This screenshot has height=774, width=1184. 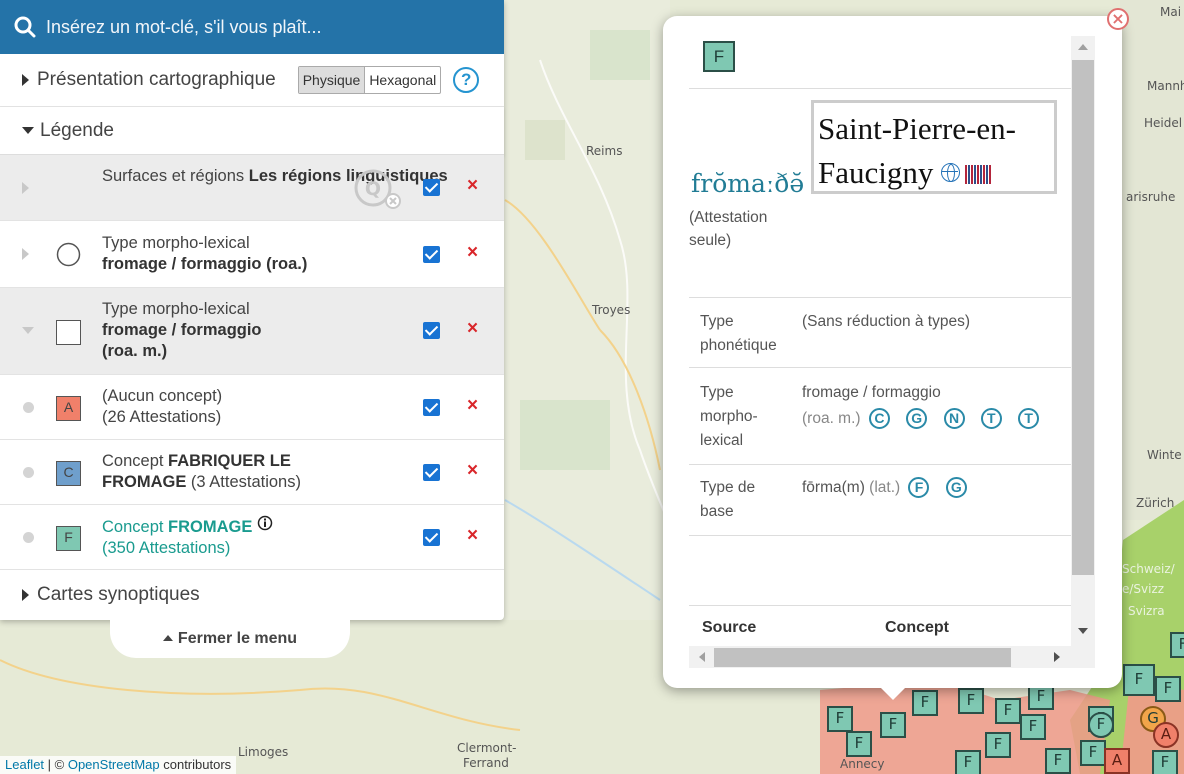 What do you see at coordinates (719, 56) in the screenshot?
I see `concept-badge: F` at bounding box center [719, 56].